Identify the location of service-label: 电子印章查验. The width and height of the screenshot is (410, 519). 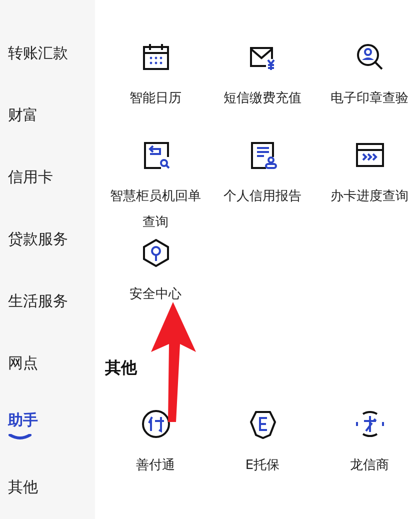
(365, 99).